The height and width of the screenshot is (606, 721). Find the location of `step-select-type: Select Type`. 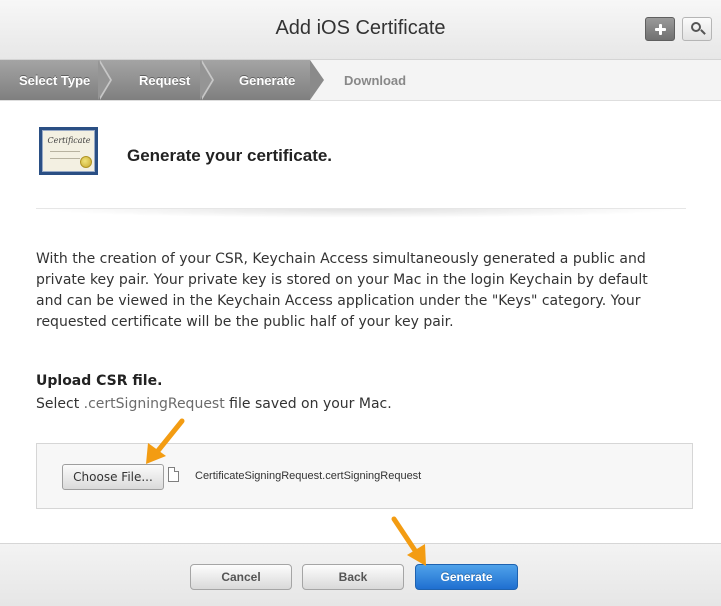

step-select-type: Select Type is located at coordinates (55, 80).